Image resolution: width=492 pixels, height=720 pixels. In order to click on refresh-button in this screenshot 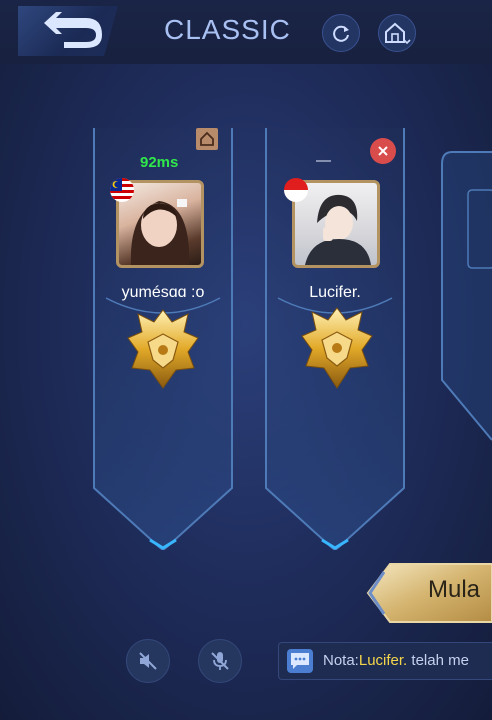, I will do `click(341, 33)`.